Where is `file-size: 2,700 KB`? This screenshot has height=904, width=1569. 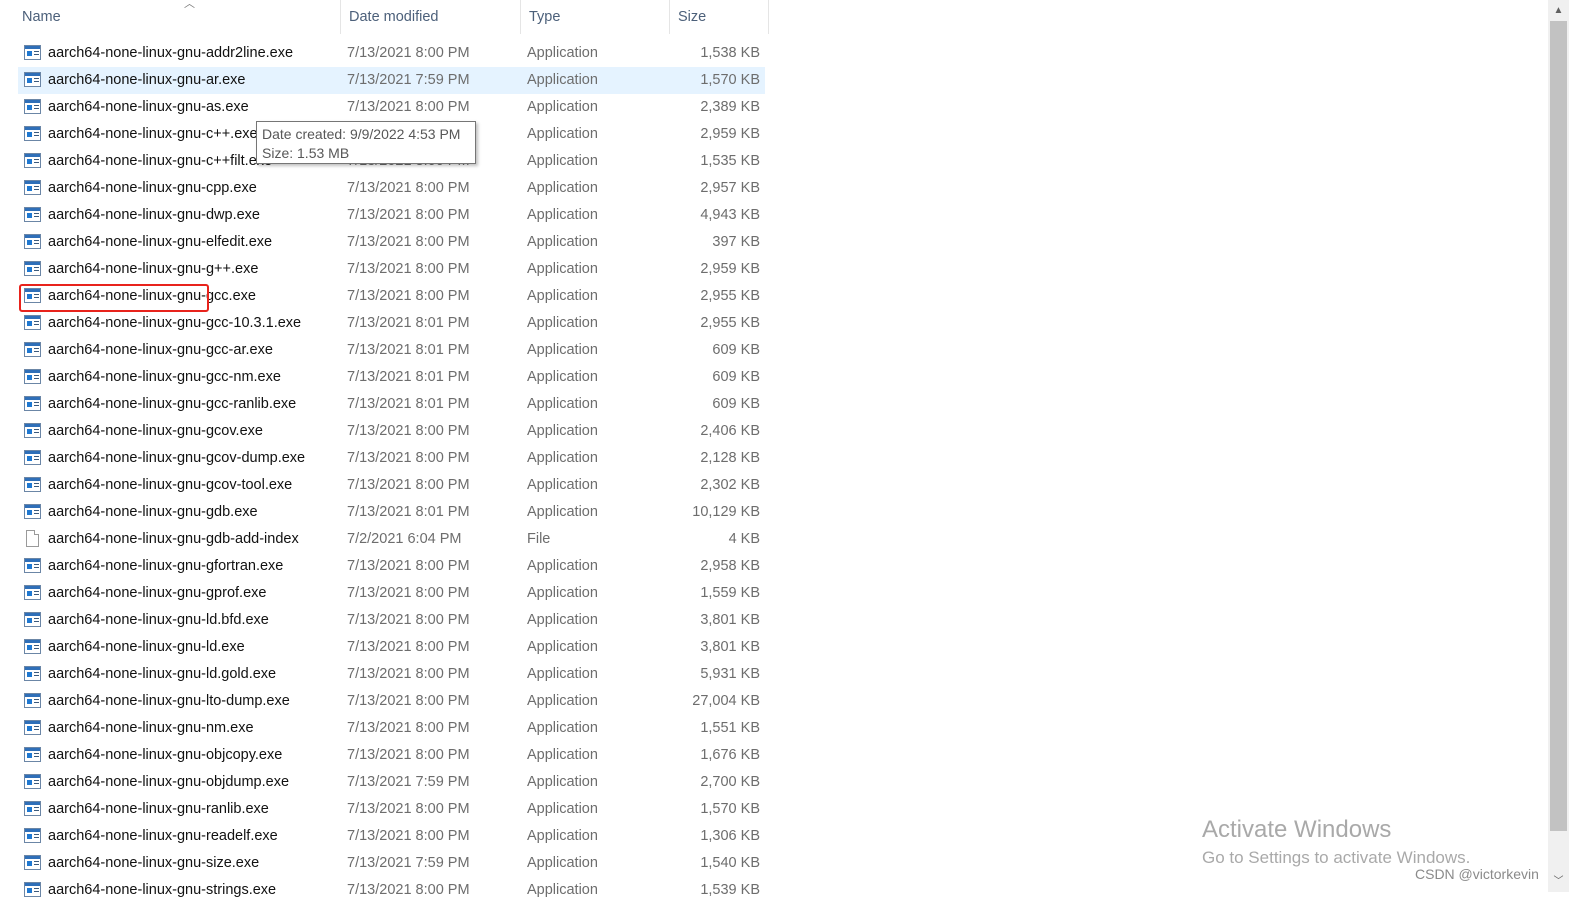
file-size: 2,700 KB is located at coordinates (730, 782).